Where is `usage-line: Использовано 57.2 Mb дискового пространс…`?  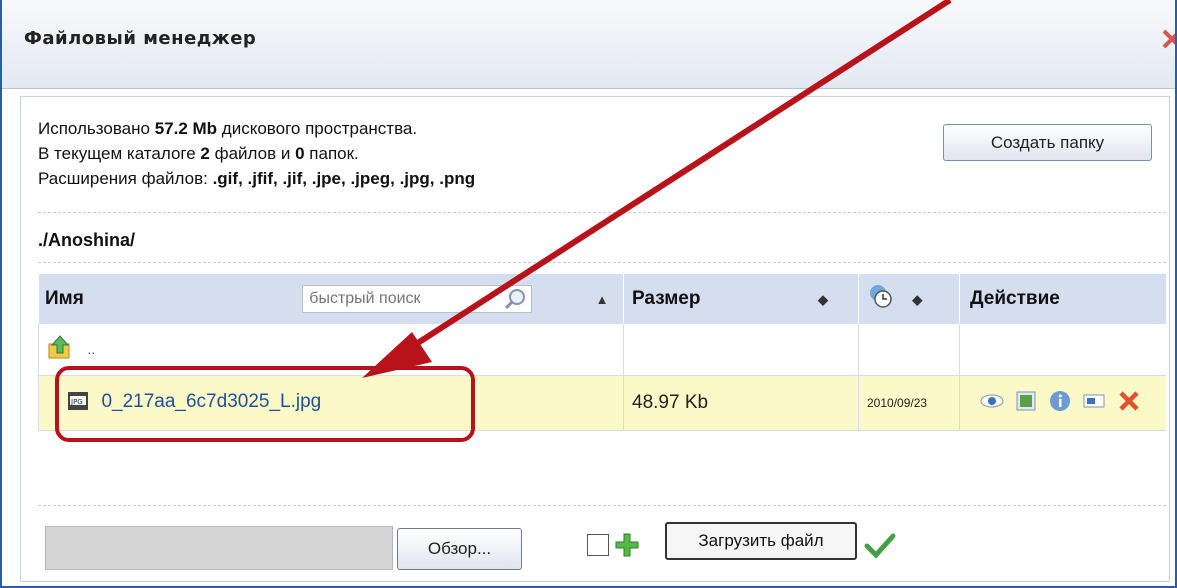
usage-line: Использовано 57.2 Mb дискового пространс… is located at coordinates (228, 128).